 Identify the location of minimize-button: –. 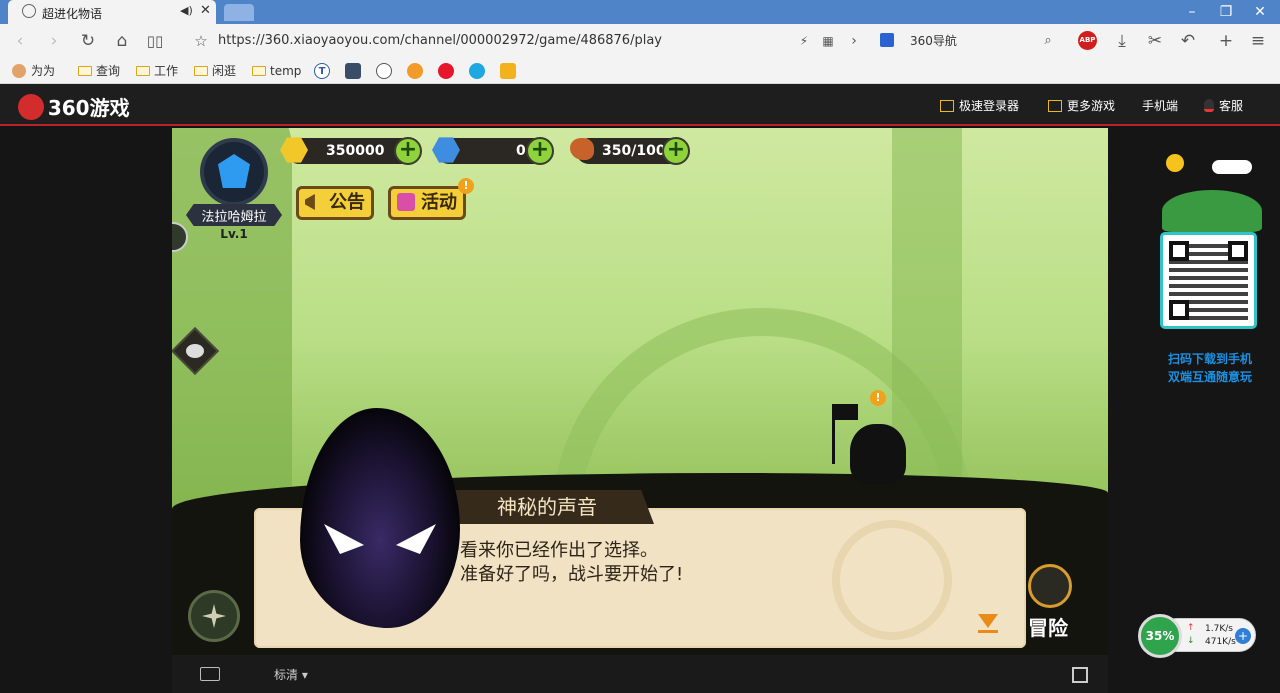
(1192, 12).